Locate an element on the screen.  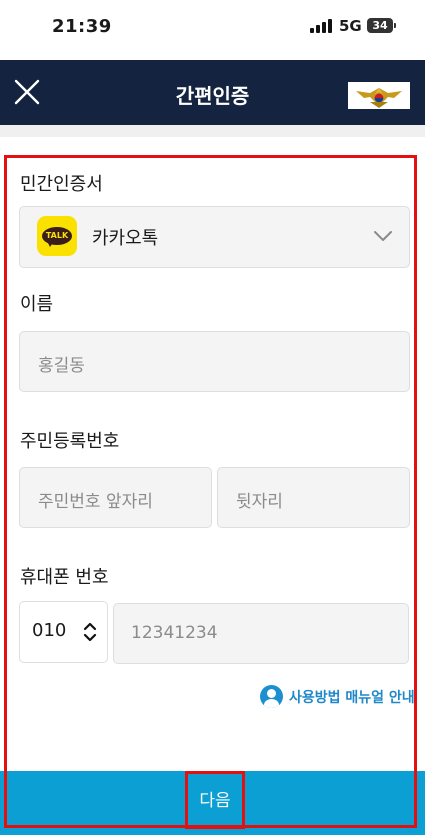
battery-icon: 34 is located at coordinates (380, 25).